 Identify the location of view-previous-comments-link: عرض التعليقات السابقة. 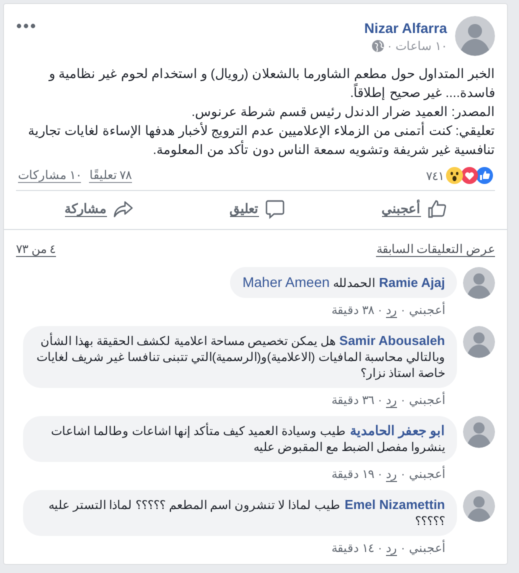
(435, 249).